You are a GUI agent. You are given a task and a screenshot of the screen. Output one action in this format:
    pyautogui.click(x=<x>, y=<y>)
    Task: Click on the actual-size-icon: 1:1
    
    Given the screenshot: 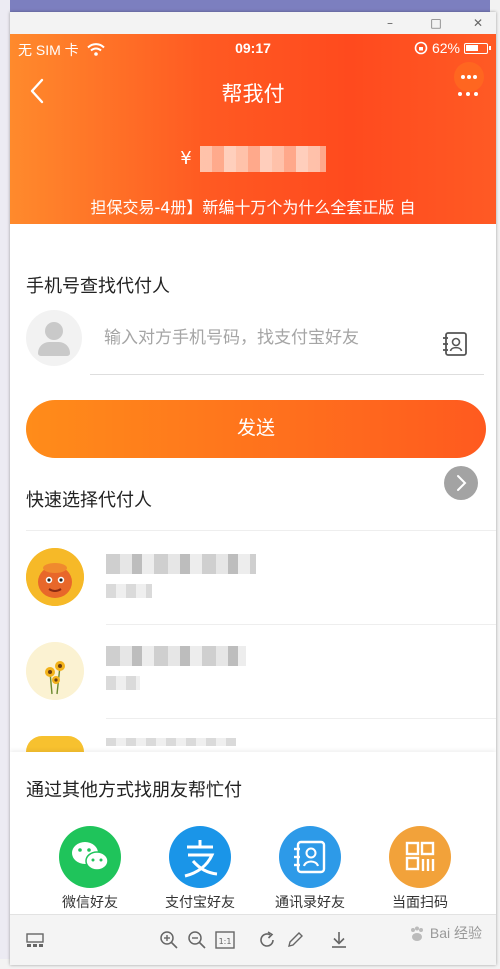 What is the action you would take?
    pyautogui.click(x=225, y=940)
    